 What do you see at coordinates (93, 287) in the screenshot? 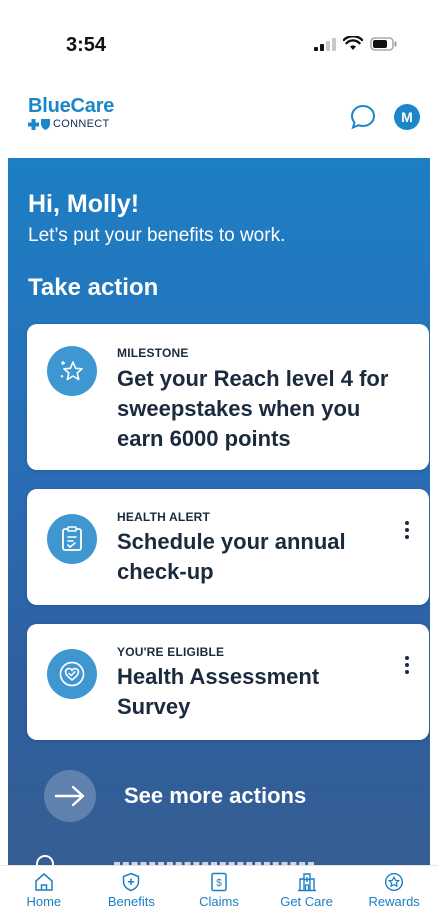
I see `take-action-title: Take action` at bounding box center [93, 287].